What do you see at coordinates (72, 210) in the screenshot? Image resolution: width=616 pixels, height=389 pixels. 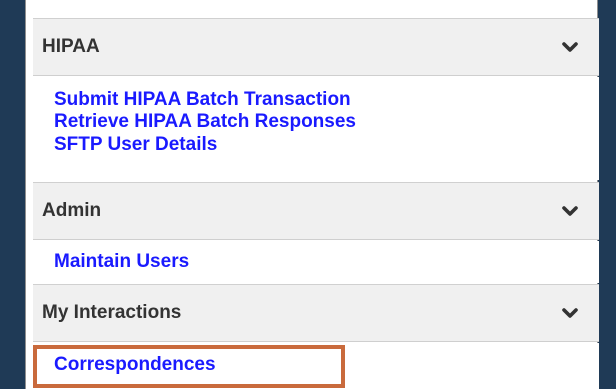 I see `section-title-admin: Admin` at bounding box center [72, 210].